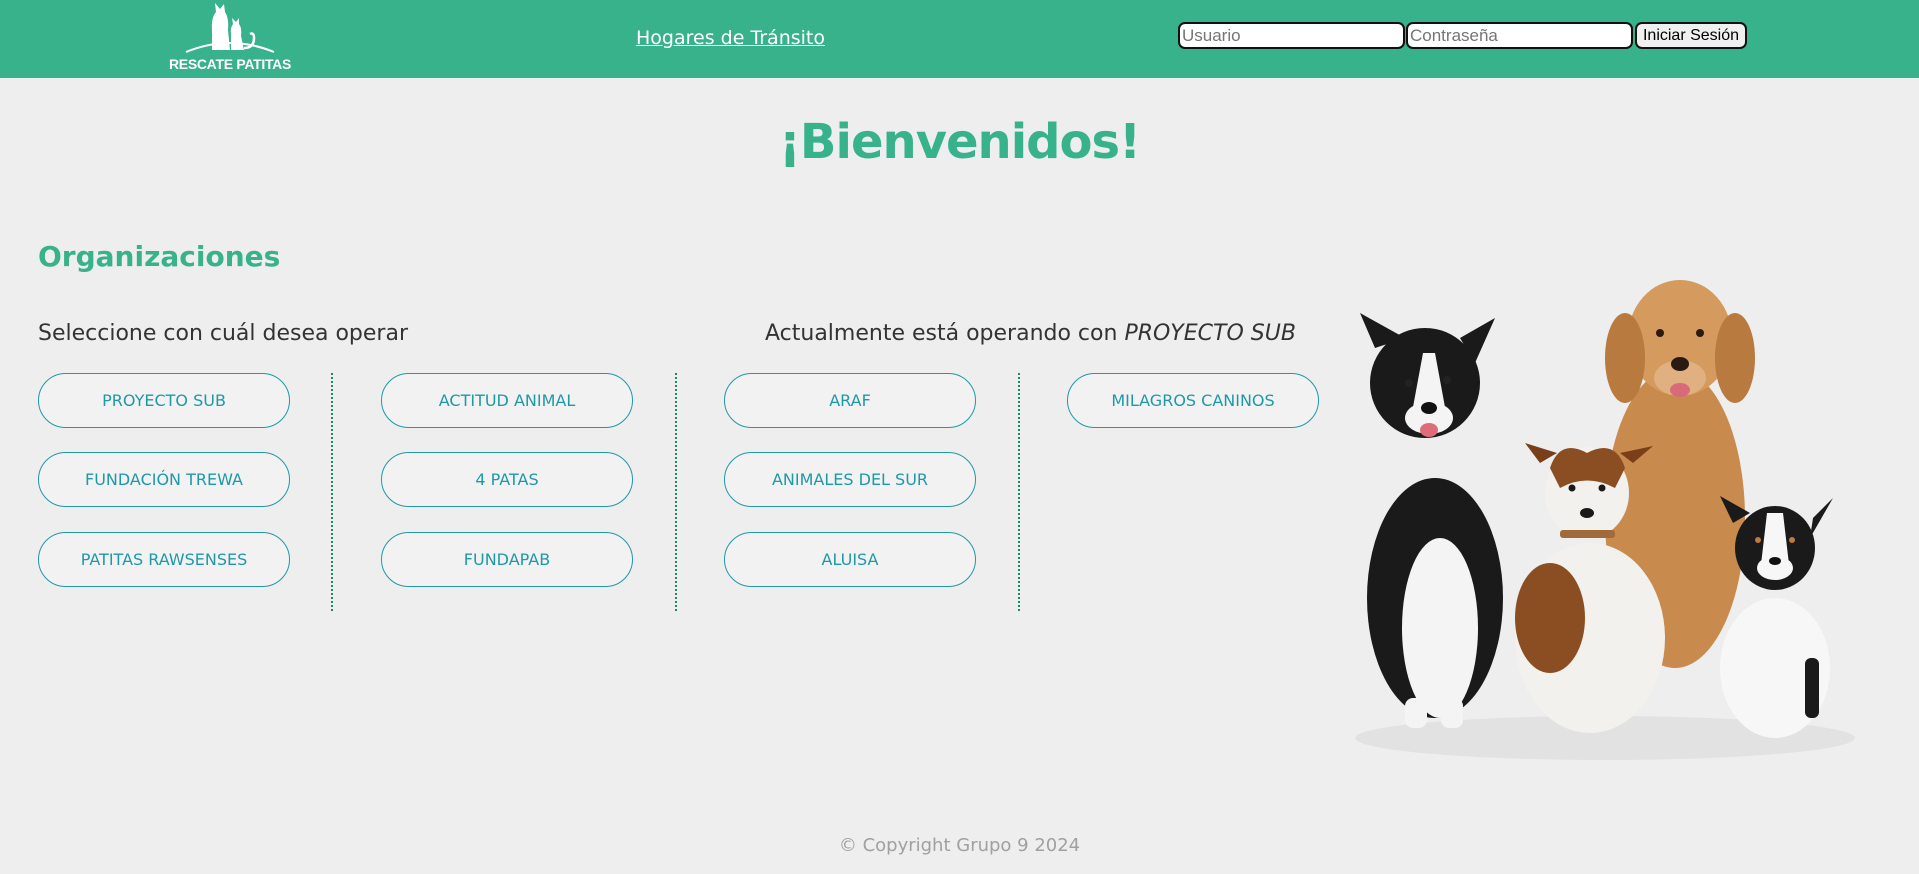  Describe the element at coordinates (507, 559) in the screenshot. I see `org-button-fundapab: FUNDAPAB` at that location.